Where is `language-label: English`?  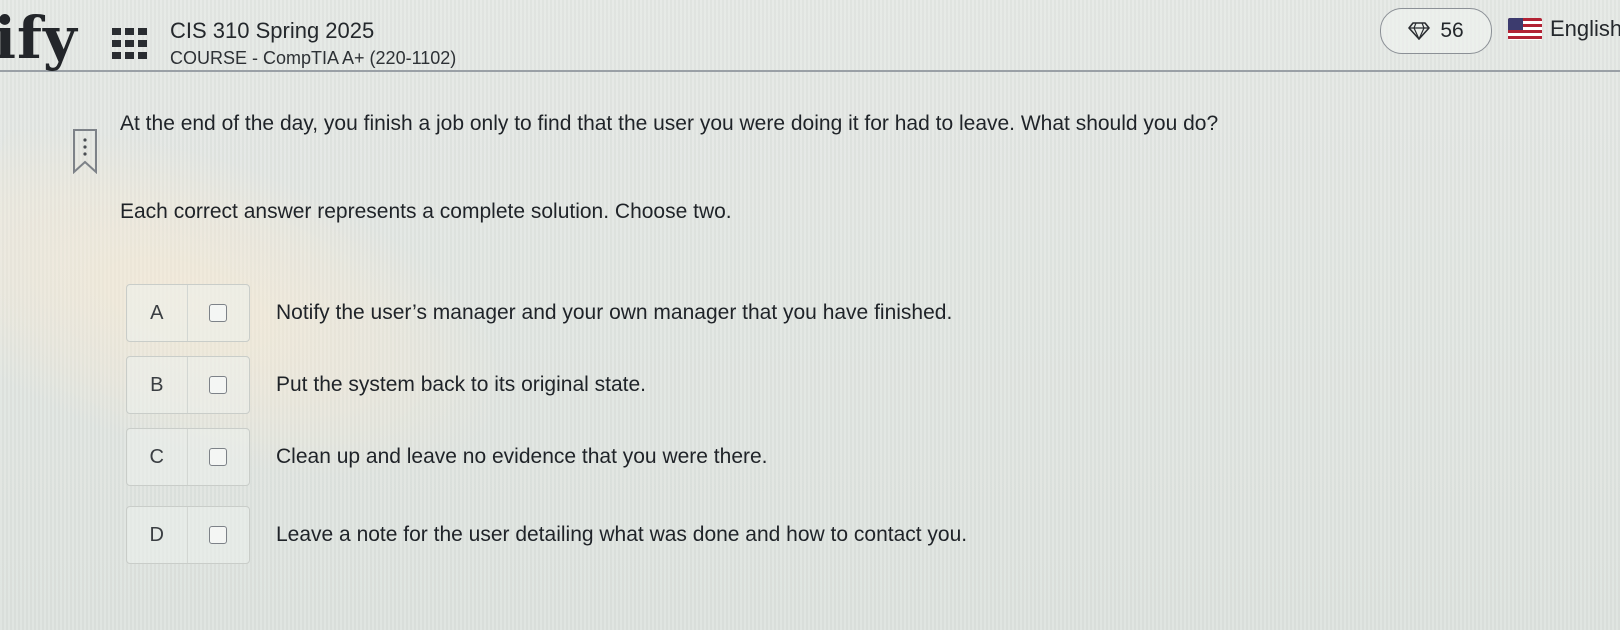 language-label: English is located at coordinates (1585, 28).